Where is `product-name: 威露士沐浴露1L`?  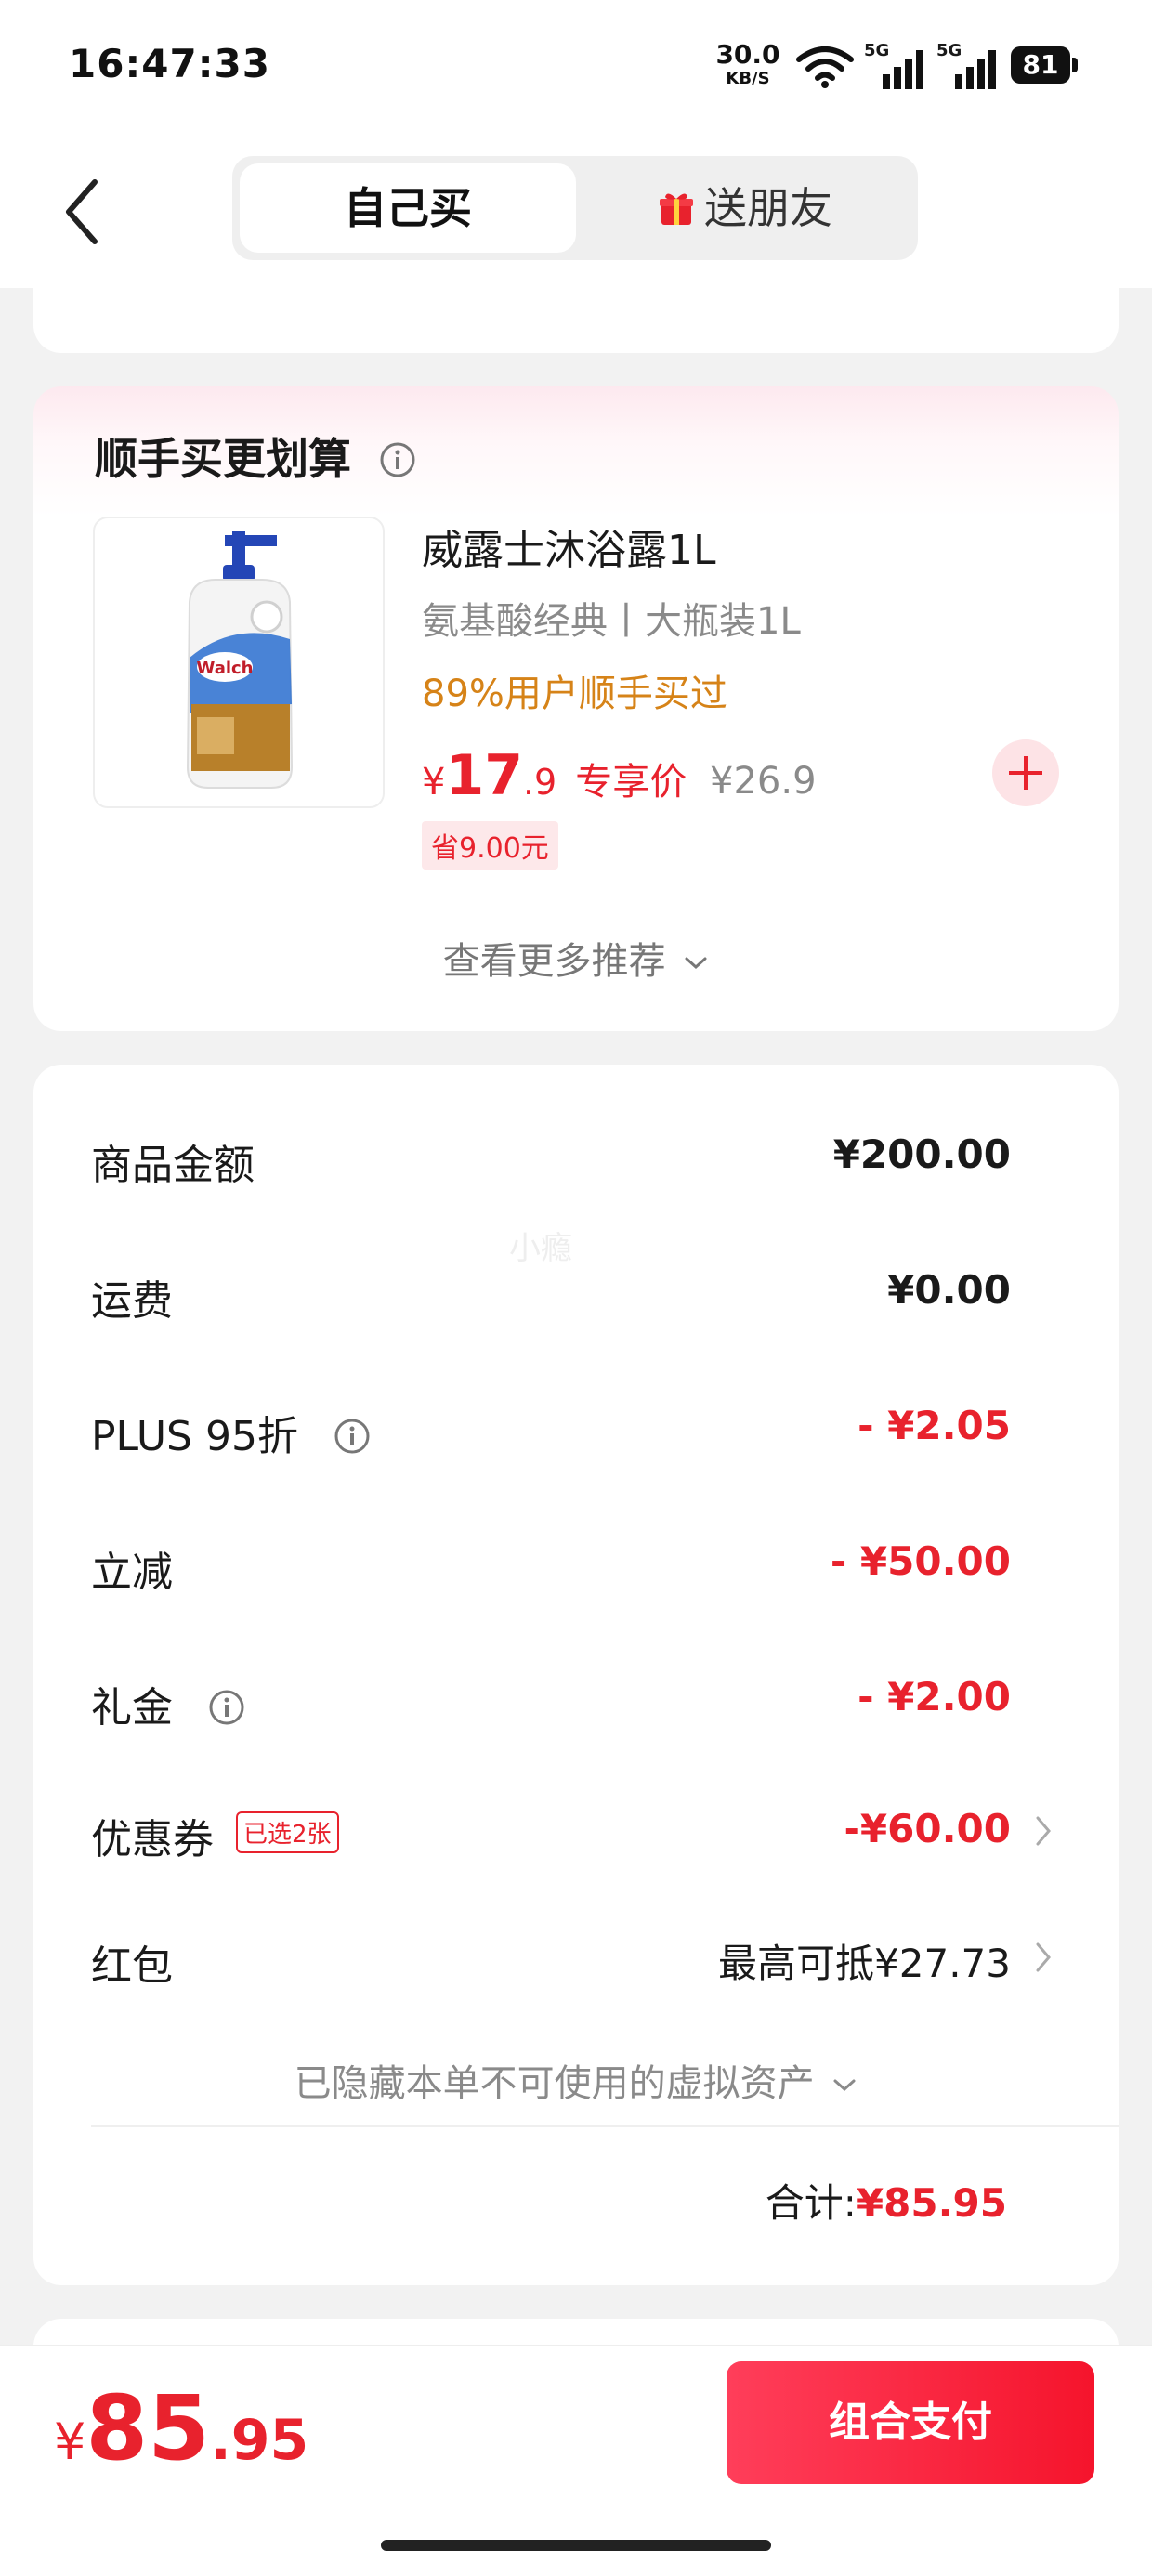
product-name: 威露士沐浴露1L is located at coordinates (569, 546).